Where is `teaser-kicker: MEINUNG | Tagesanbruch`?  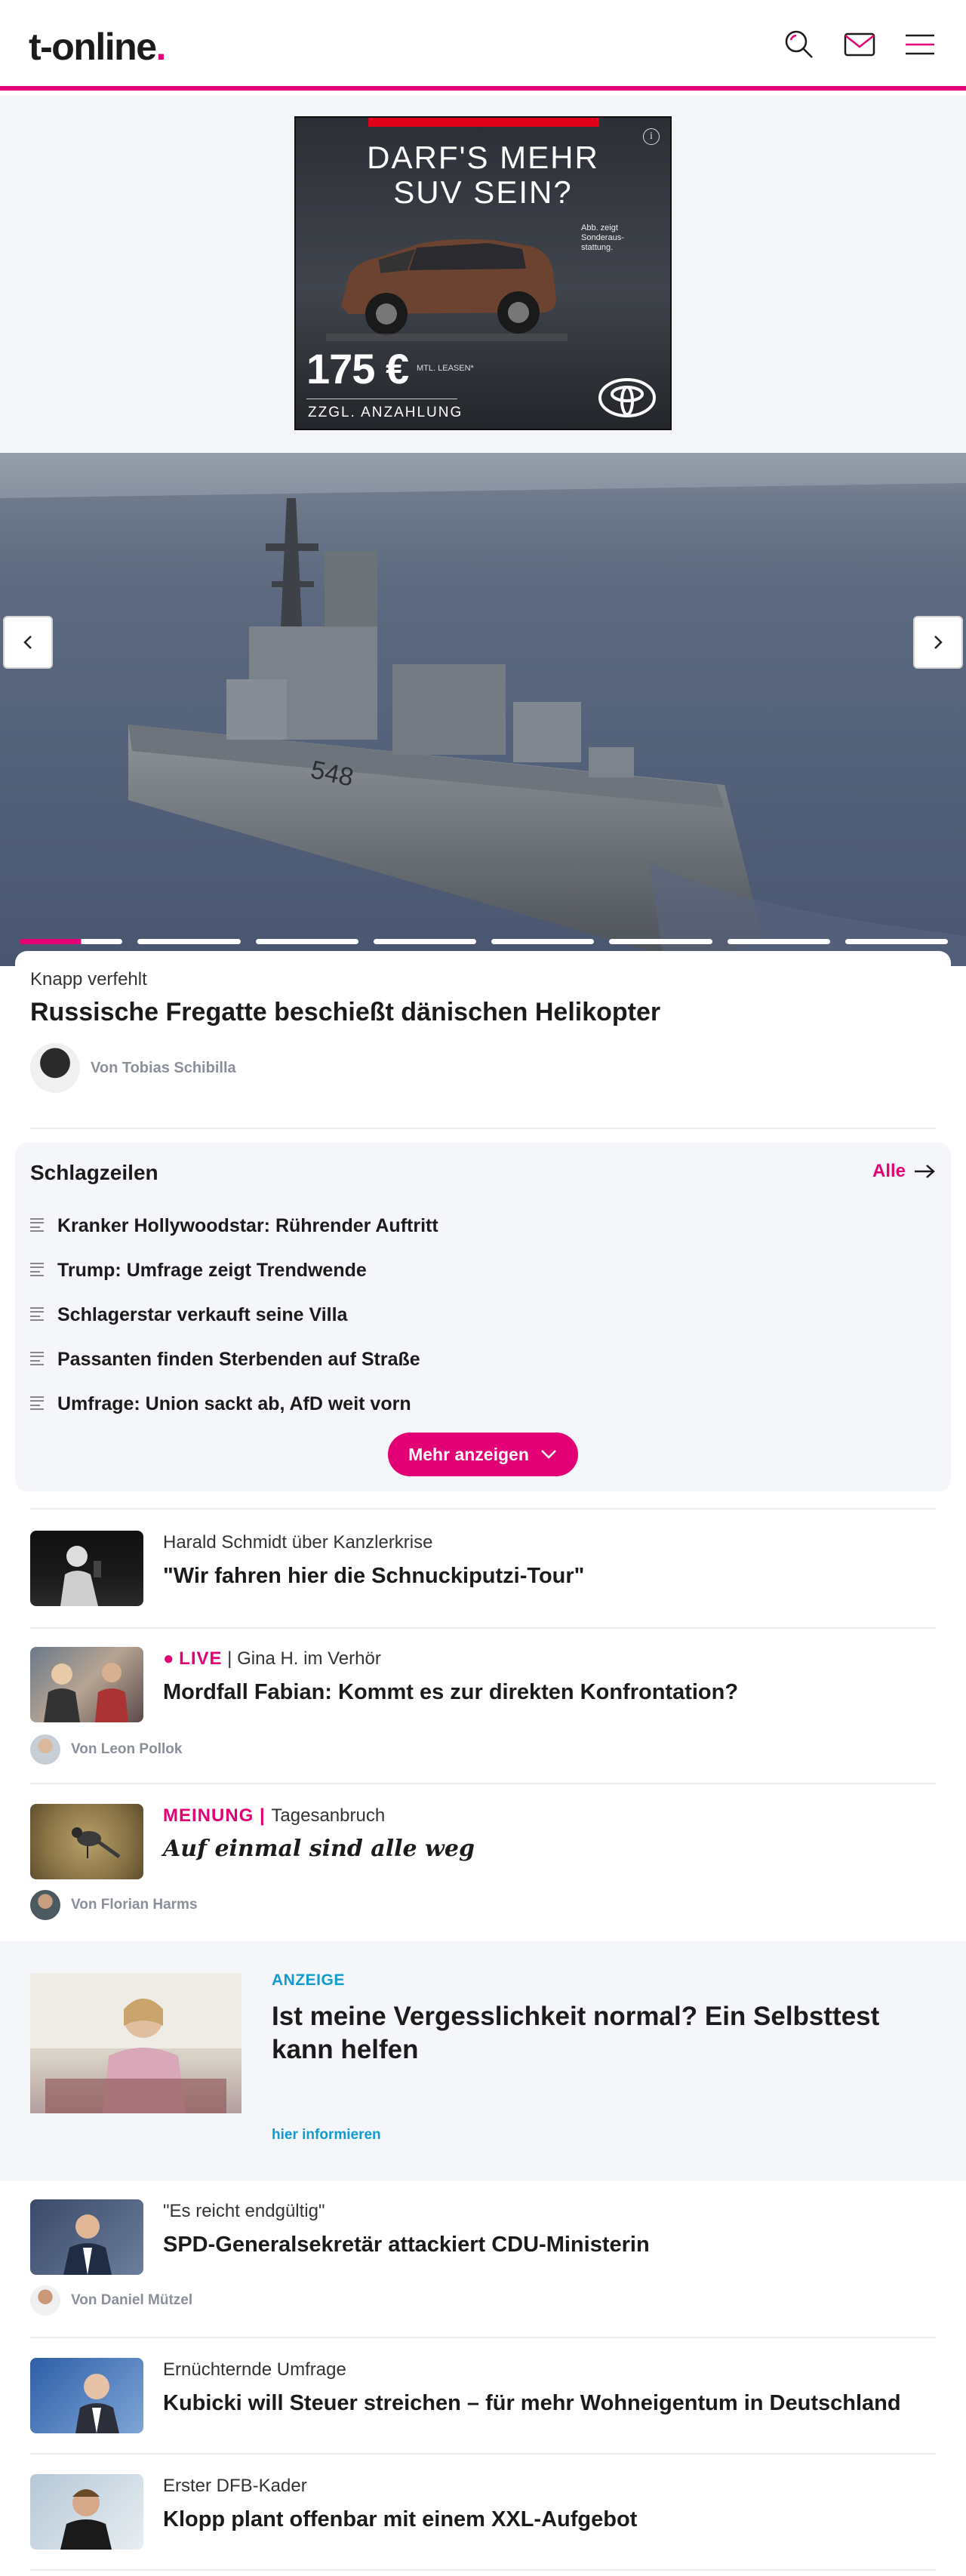 teaser-kicker: MEINUNG | Tagesanbruch is located at coordinates (274, 1816).